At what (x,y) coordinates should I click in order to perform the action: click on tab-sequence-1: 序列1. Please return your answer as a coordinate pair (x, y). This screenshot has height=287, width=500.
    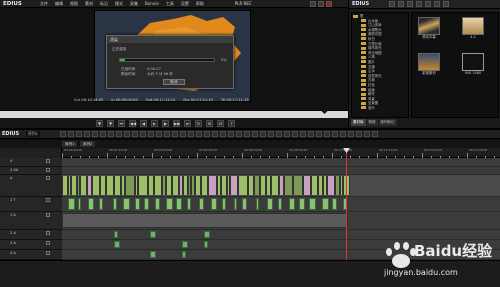
    Looking at the image, I should click on (70, 144).